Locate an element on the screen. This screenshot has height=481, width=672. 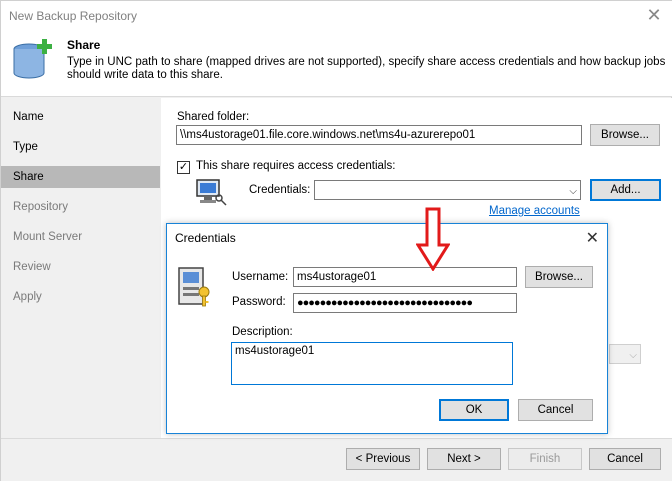
red-down-arrow-icon is located at coordinates (433, 239).